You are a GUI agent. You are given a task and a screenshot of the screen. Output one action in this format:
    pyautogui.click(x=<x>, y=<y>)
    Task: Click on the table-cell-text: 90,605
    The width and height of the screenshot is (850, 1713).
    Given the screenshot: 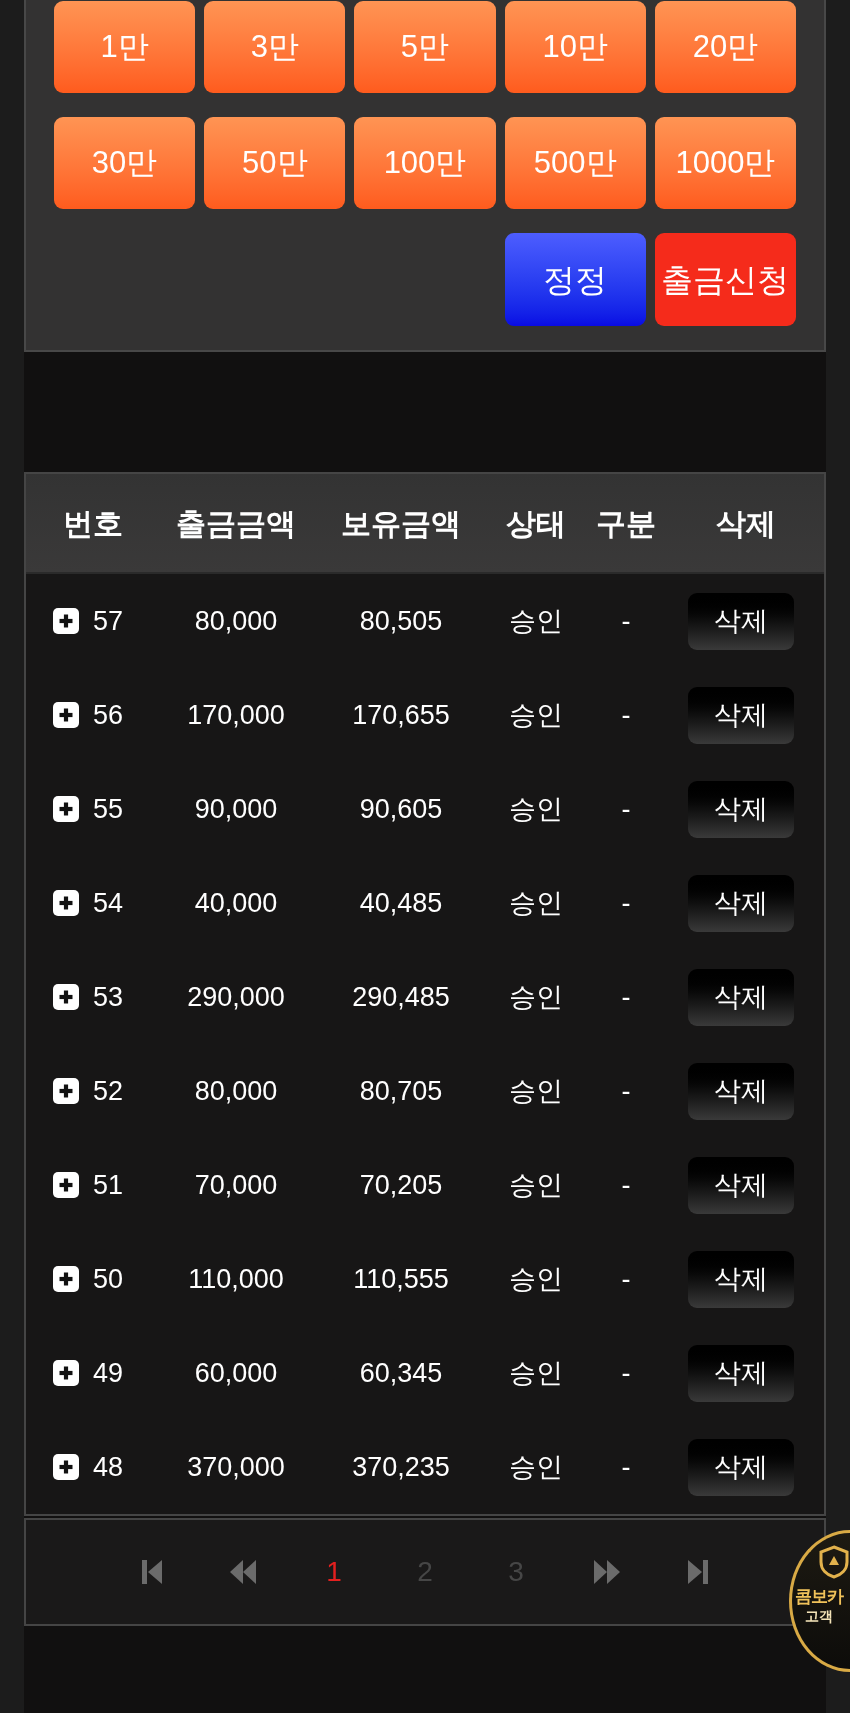 What is the action you would take?
    pyautogui.click(x=401, y=809)
    